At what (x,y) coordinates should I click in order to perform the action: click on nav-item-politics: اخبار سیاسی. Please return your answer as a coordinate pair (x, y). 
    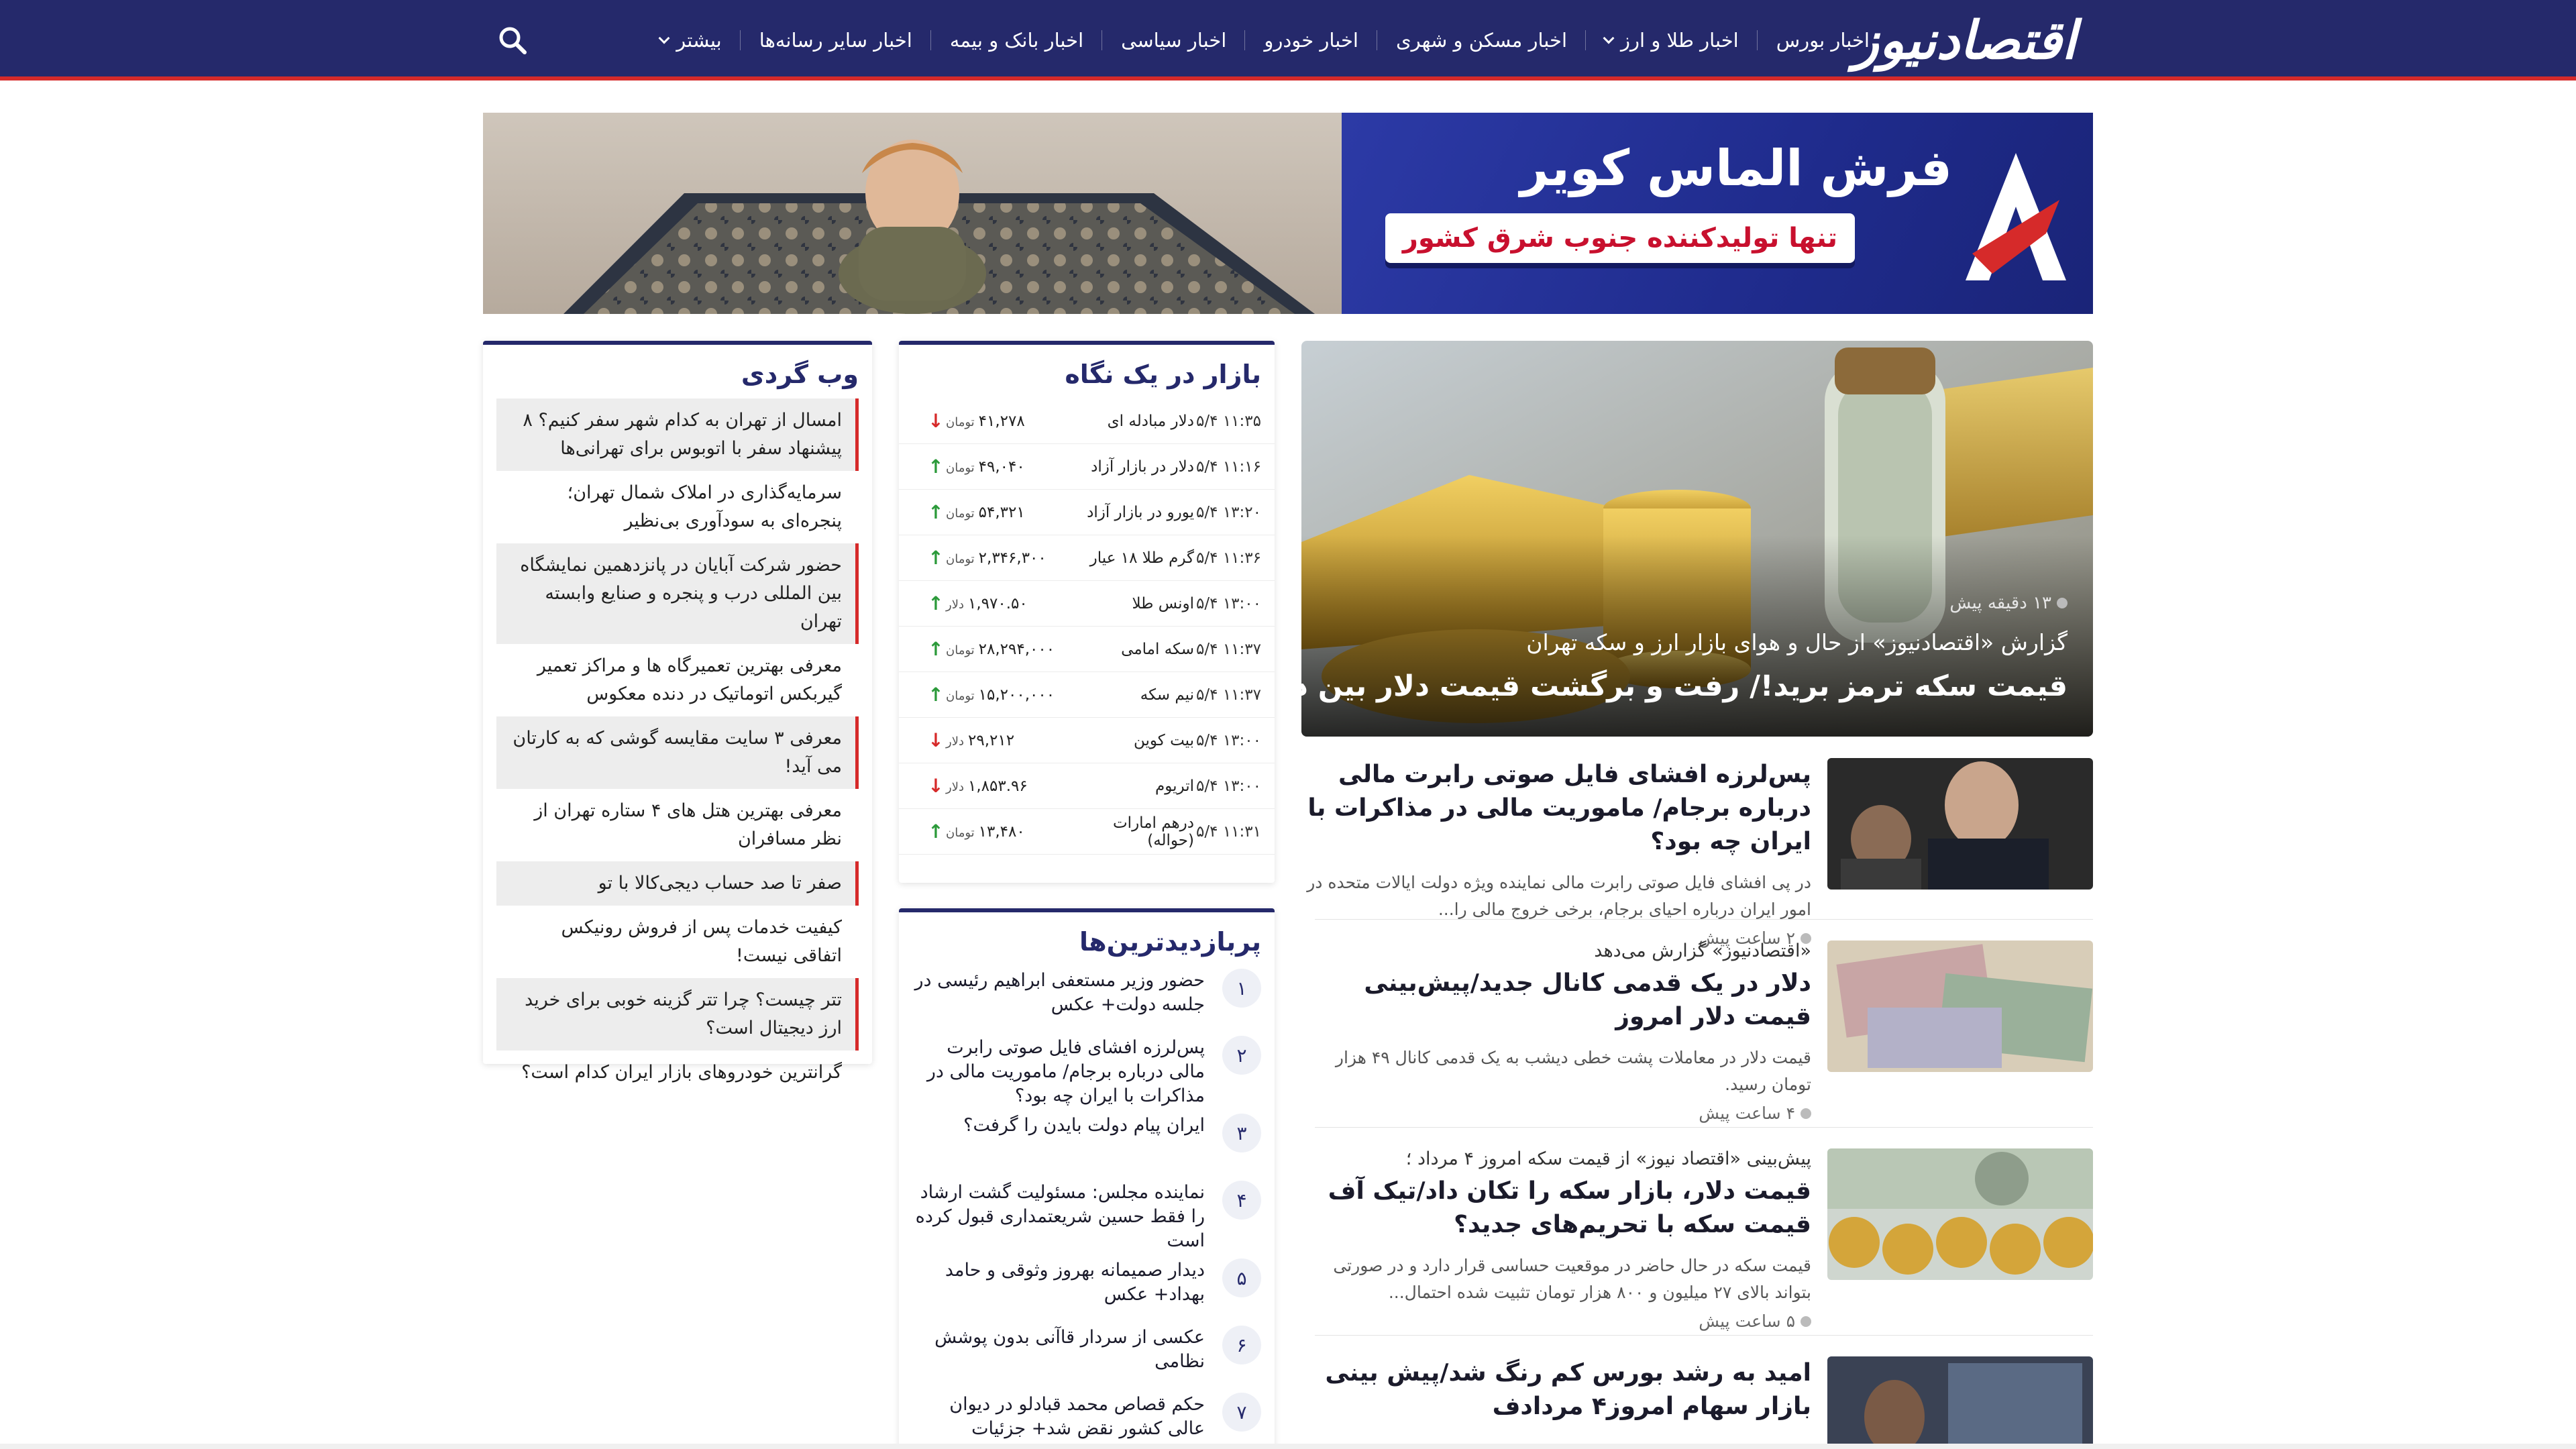
    Looking at the image, I should click on (1174, 40).